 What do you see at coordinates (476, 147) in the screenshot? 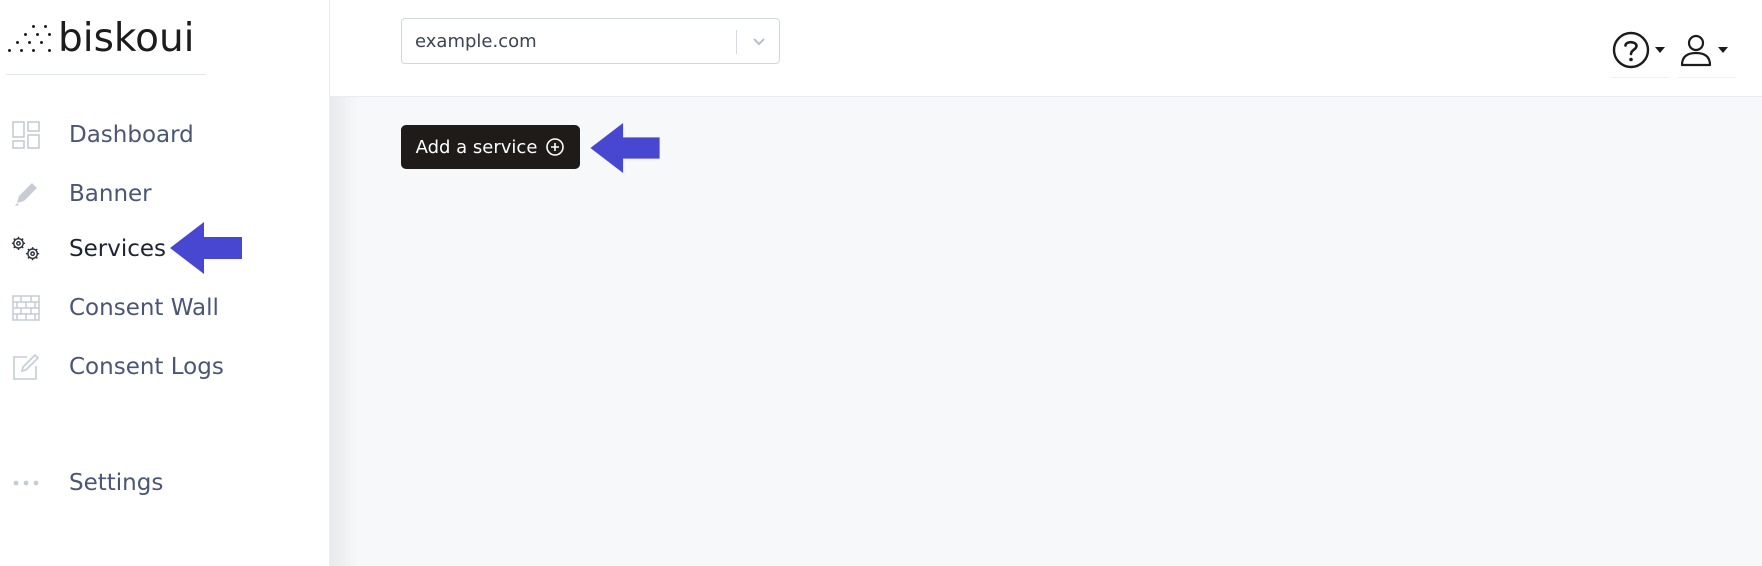
I see `add-service-label: Add a service` at bounding box center [476, 147].